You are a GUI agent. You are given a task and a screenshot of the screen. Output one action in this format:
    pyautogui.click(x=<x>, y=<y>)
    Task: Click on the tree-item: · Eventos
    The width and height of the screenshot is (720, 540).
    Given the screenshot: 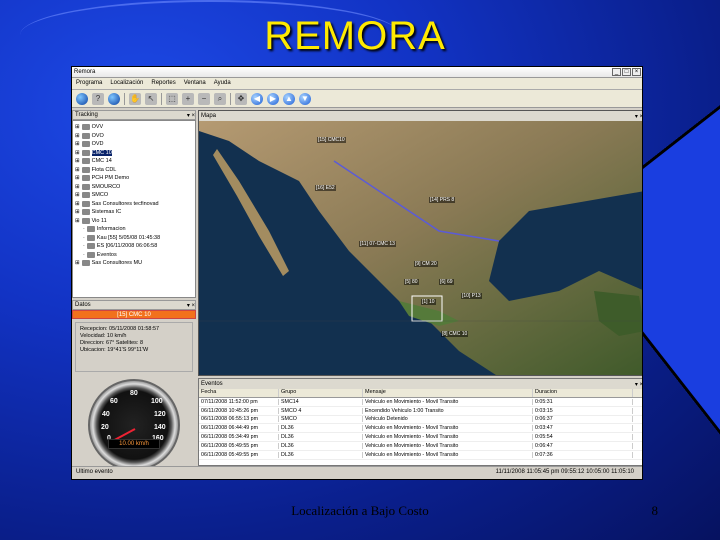 What is the action you would take?
    pyautogui.click(x=134, y=255)
    